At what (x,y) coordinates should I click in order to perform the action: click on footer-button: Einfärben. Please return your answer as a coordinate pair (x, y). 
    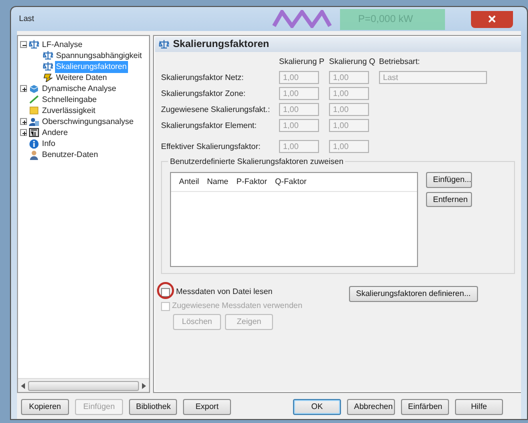
    Looking at the image, I should click on (425, 407).